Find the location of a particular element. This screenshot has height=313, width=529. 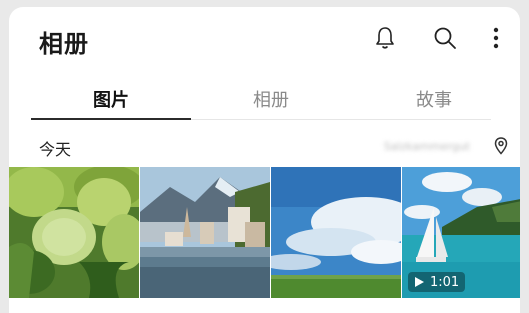

search-button is located at coordinates (445, 38).